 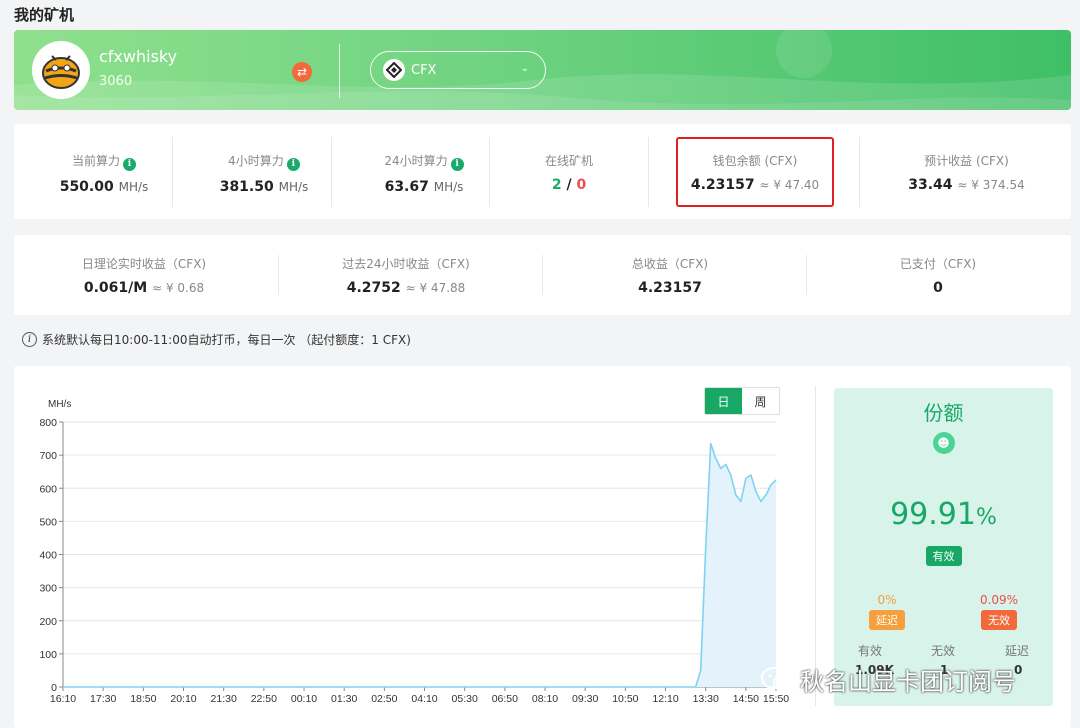 I want to click on coin-select-value: CFX, so click(x=424, y=70).